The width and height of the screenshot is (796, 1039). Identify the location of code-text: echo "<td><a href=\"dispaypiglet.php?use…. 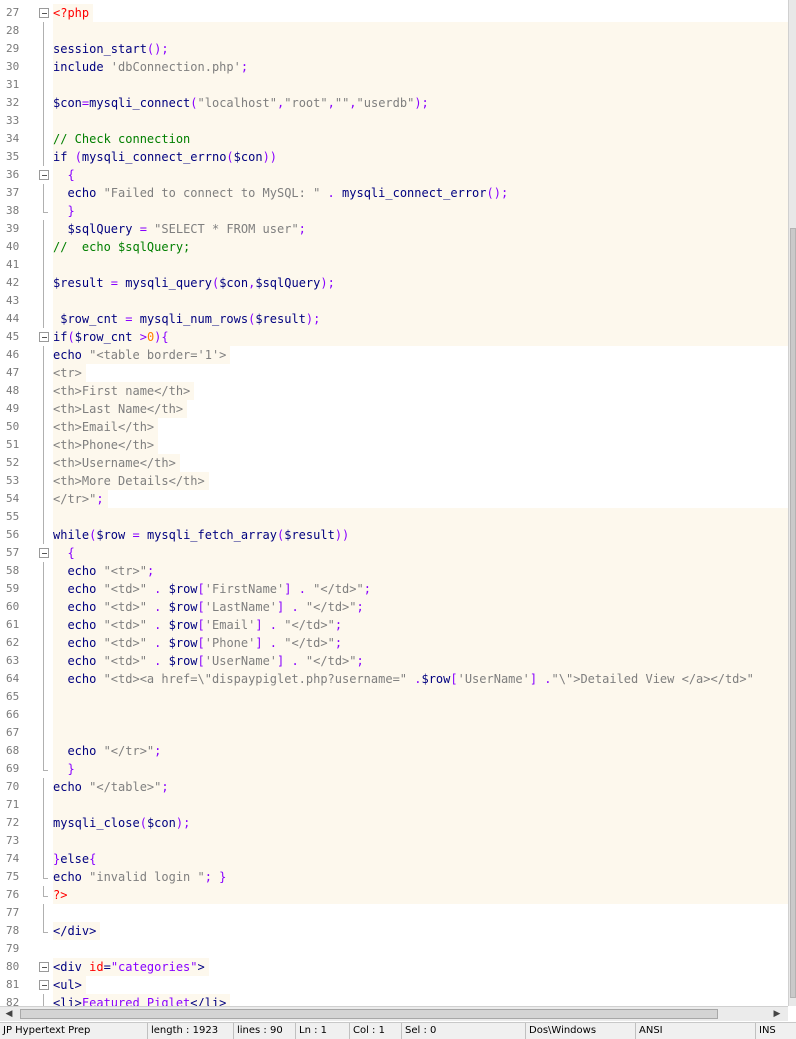
(405, 679).